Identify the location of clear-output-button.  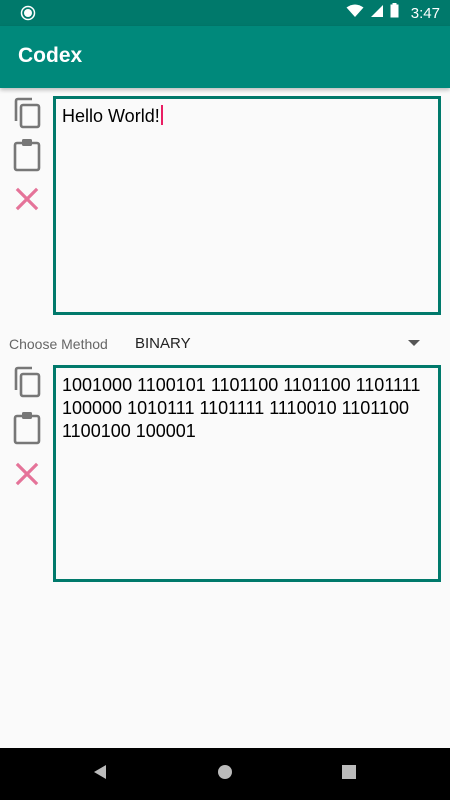
(27, 476).